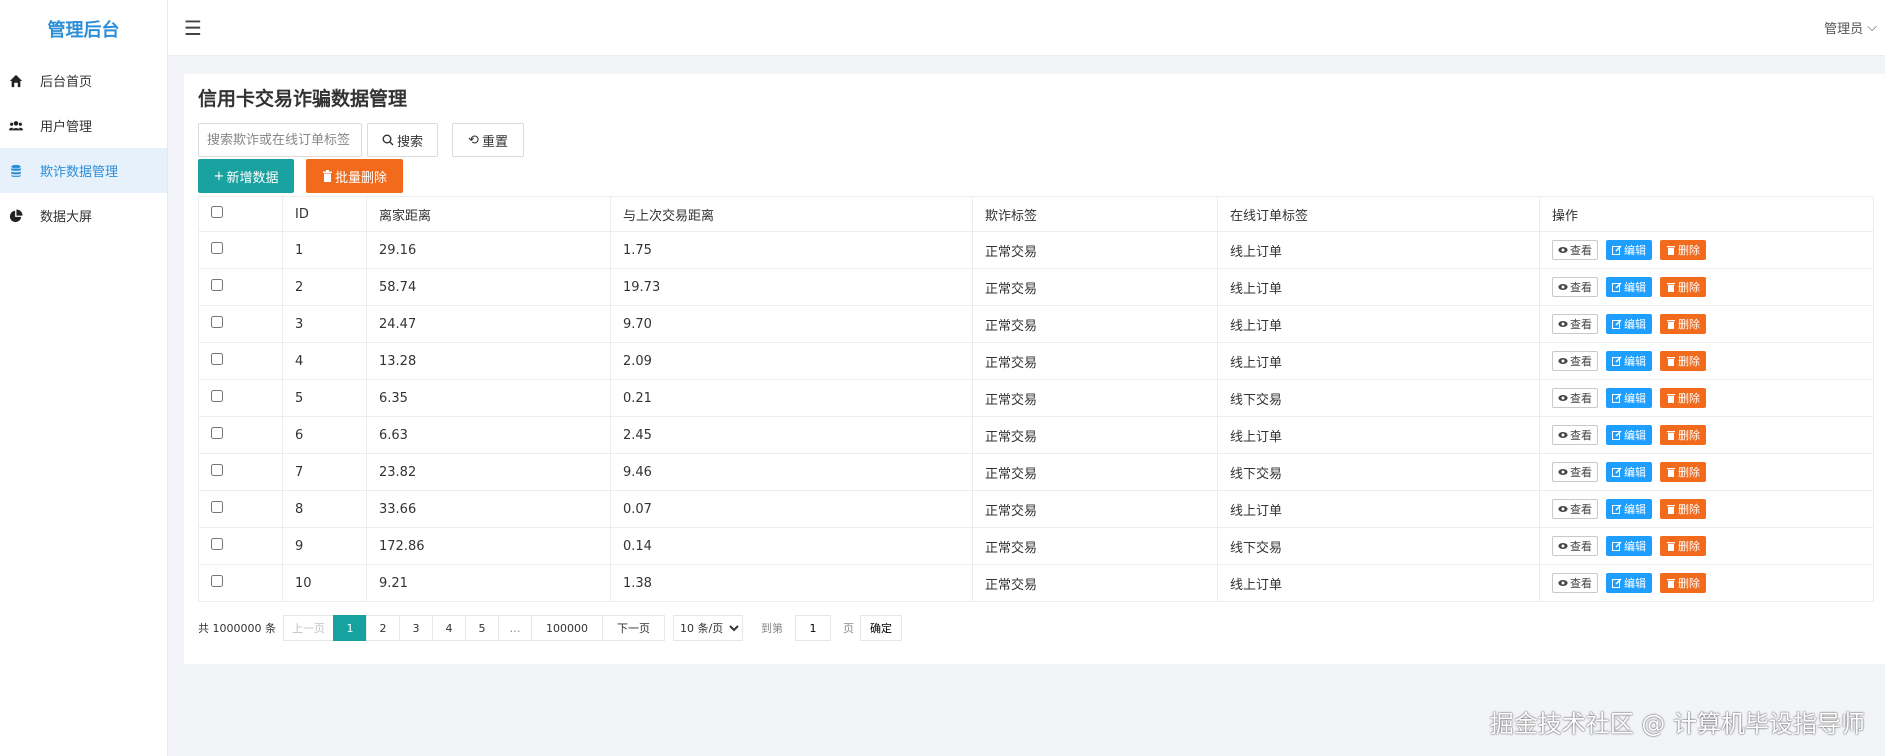 Image resolution: width=1885 pixels, height=756 pixels. What do you see at coordinates (1036, 287) in the screenshot?
I see `table-row: 2 58.74 19.73 正常交易 线上订单 查看 编辑 删除` at bounding box center [1036, 287].